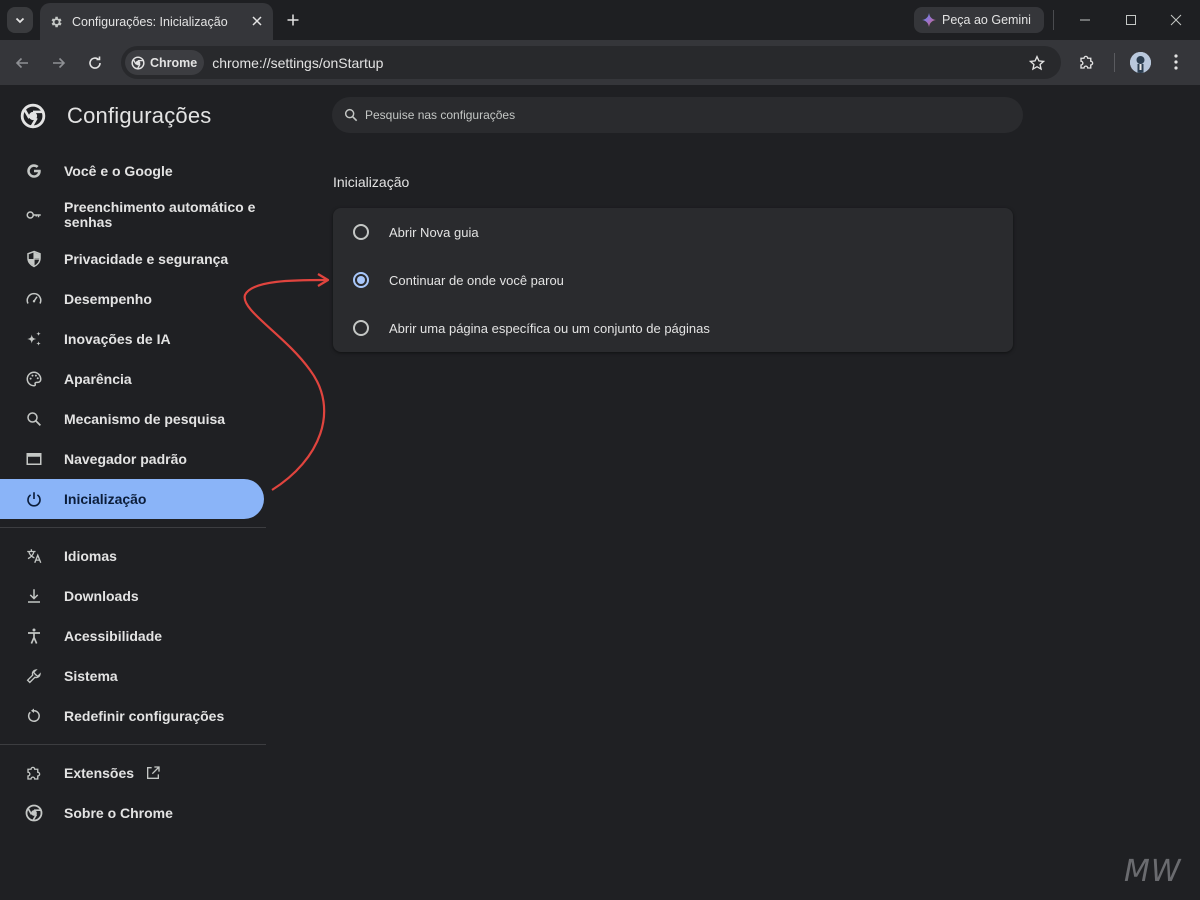 Image resolution: width=1200 pixels, height=900 pixels. Describe the element at coordinates (99, 772) in the screenshot. I see `sidebar-item-label: Extensões` at that location.